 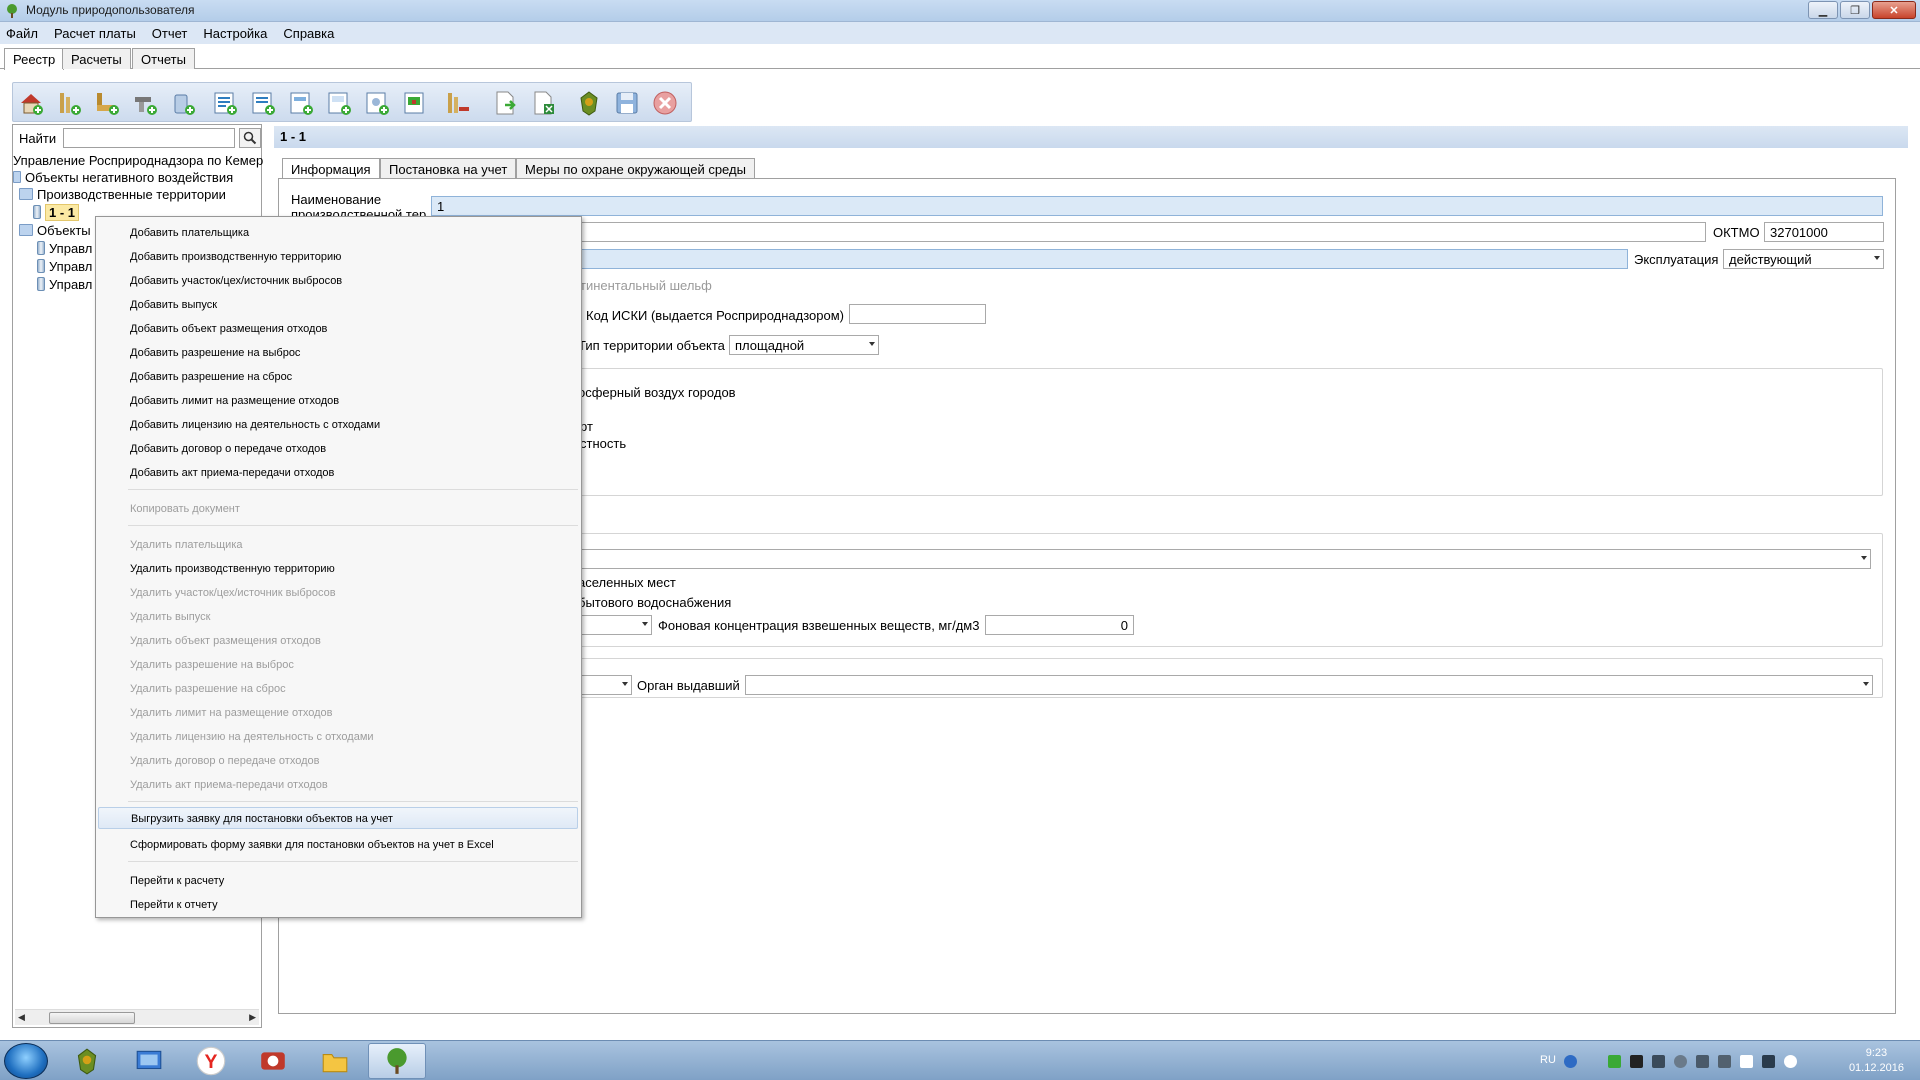 I want to click on horizontal-scrollbar: ◀ ▶, so click(x=137, y=1017).